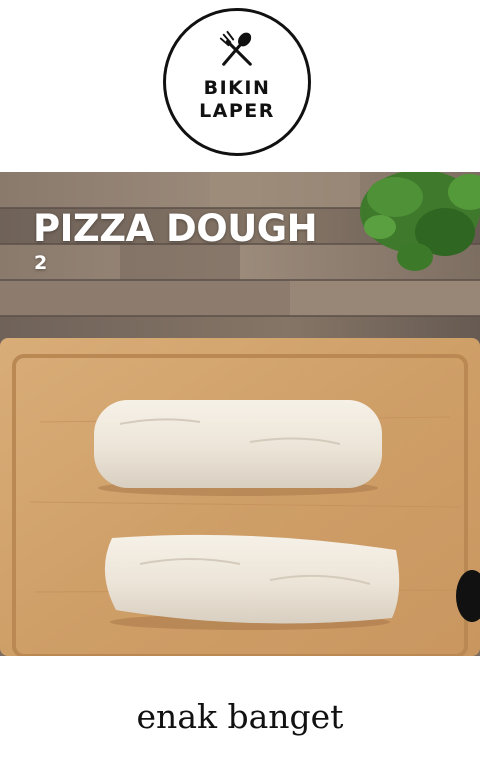 The width and height of the screenshot is (480, 780). I want to click on logo-text-line1: BIKIN, so click(237, 88).